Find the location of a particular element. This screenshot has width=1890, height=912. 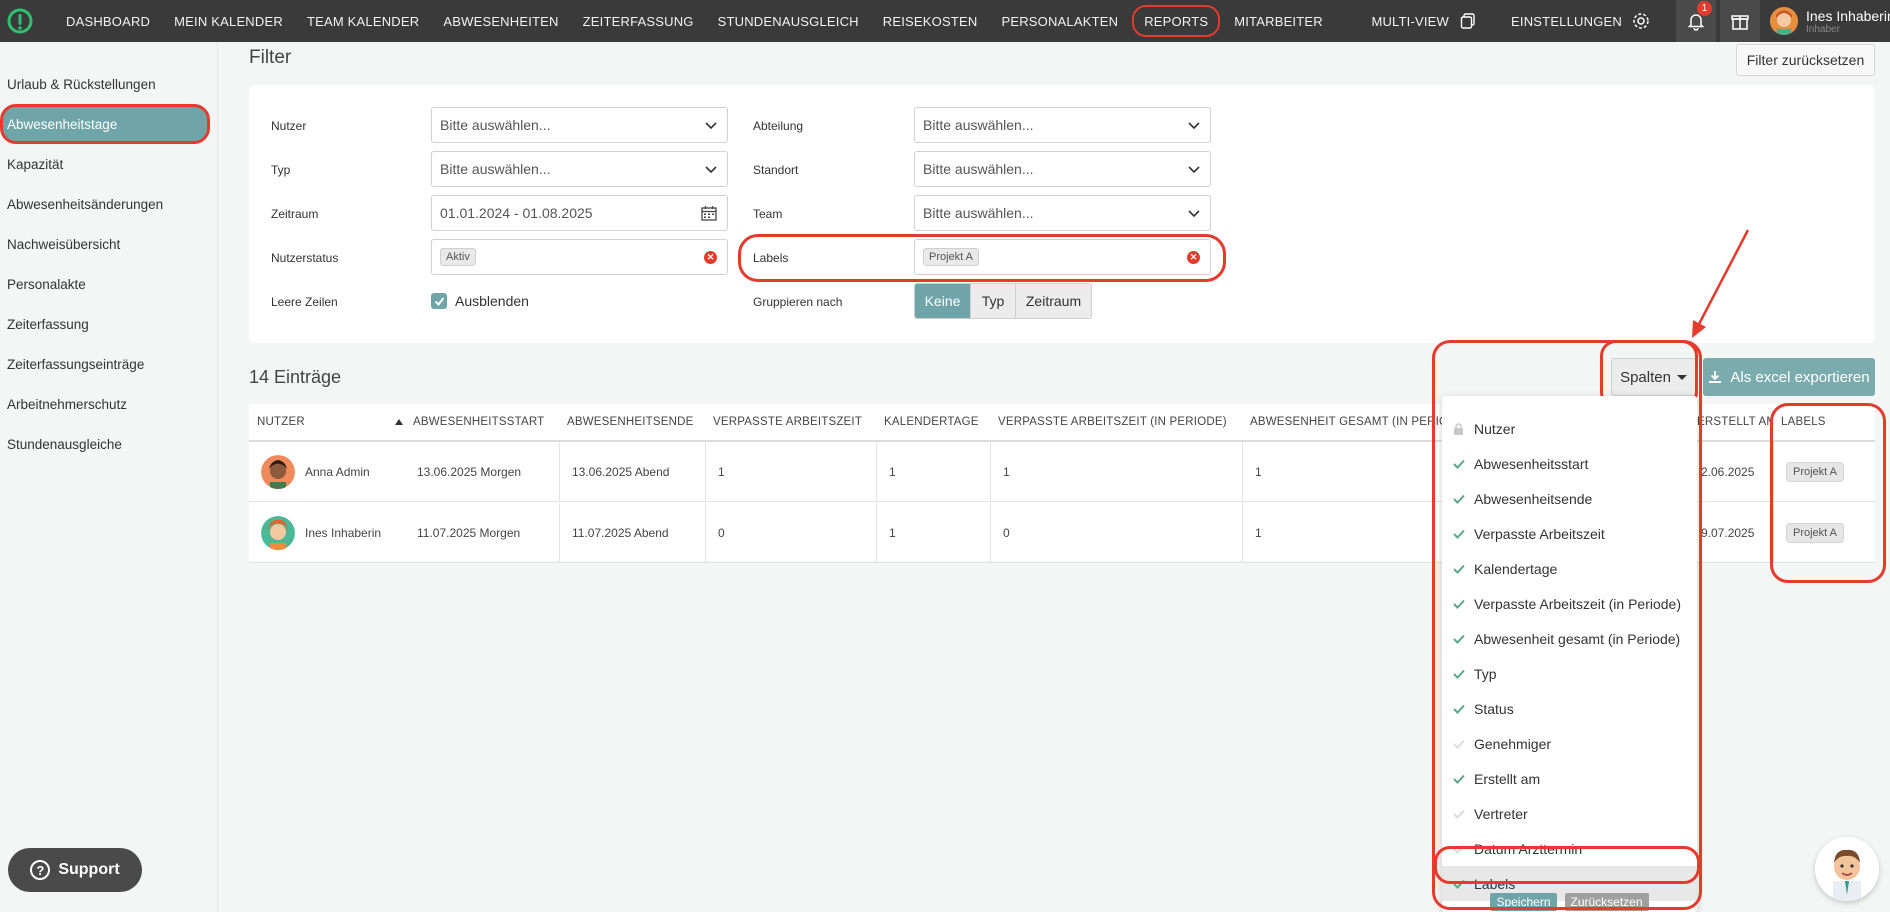

col-header-verpasste-arbeitszeit: VERPASSTE ARBEITSZEIT is located at coordinates (790, 422).